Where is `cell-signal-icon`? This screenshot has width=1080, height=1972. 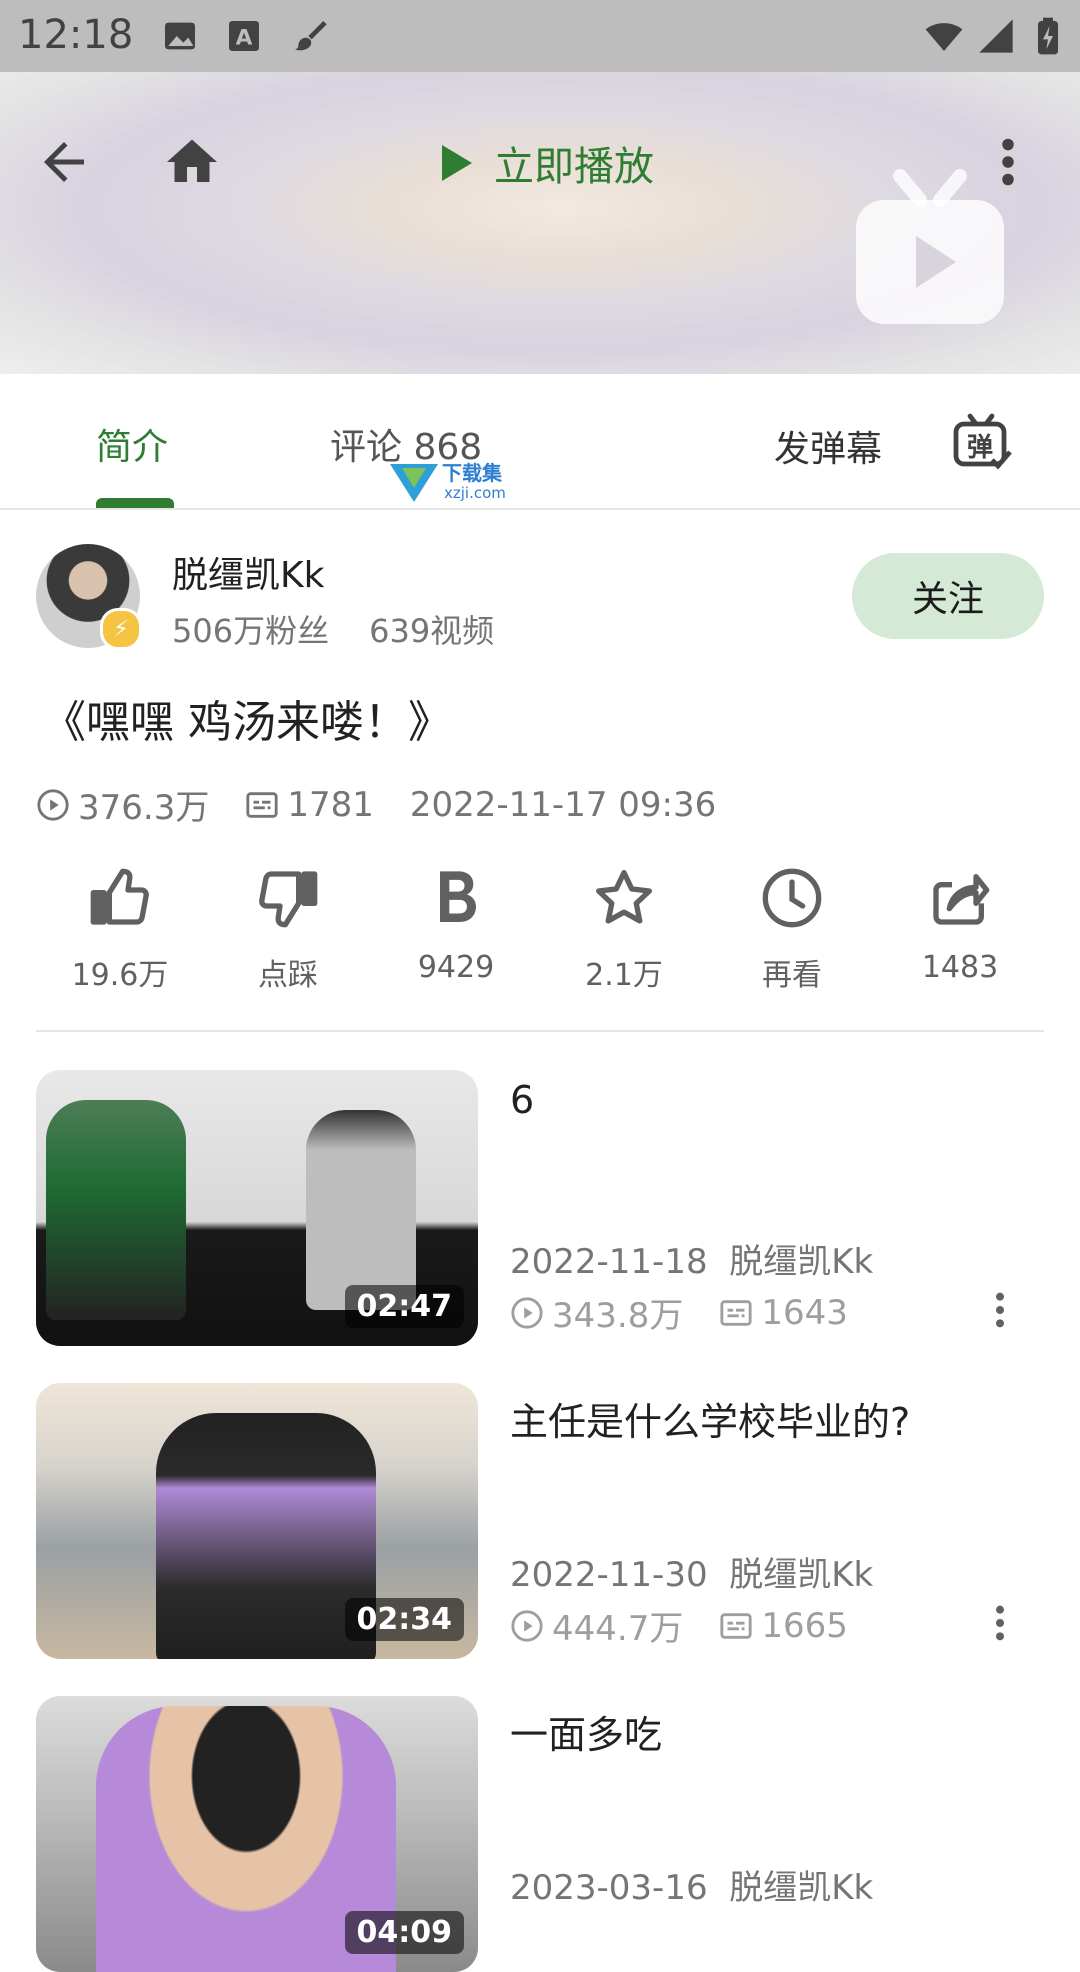 cell-signal-icon is located at coordinates (996, 36).